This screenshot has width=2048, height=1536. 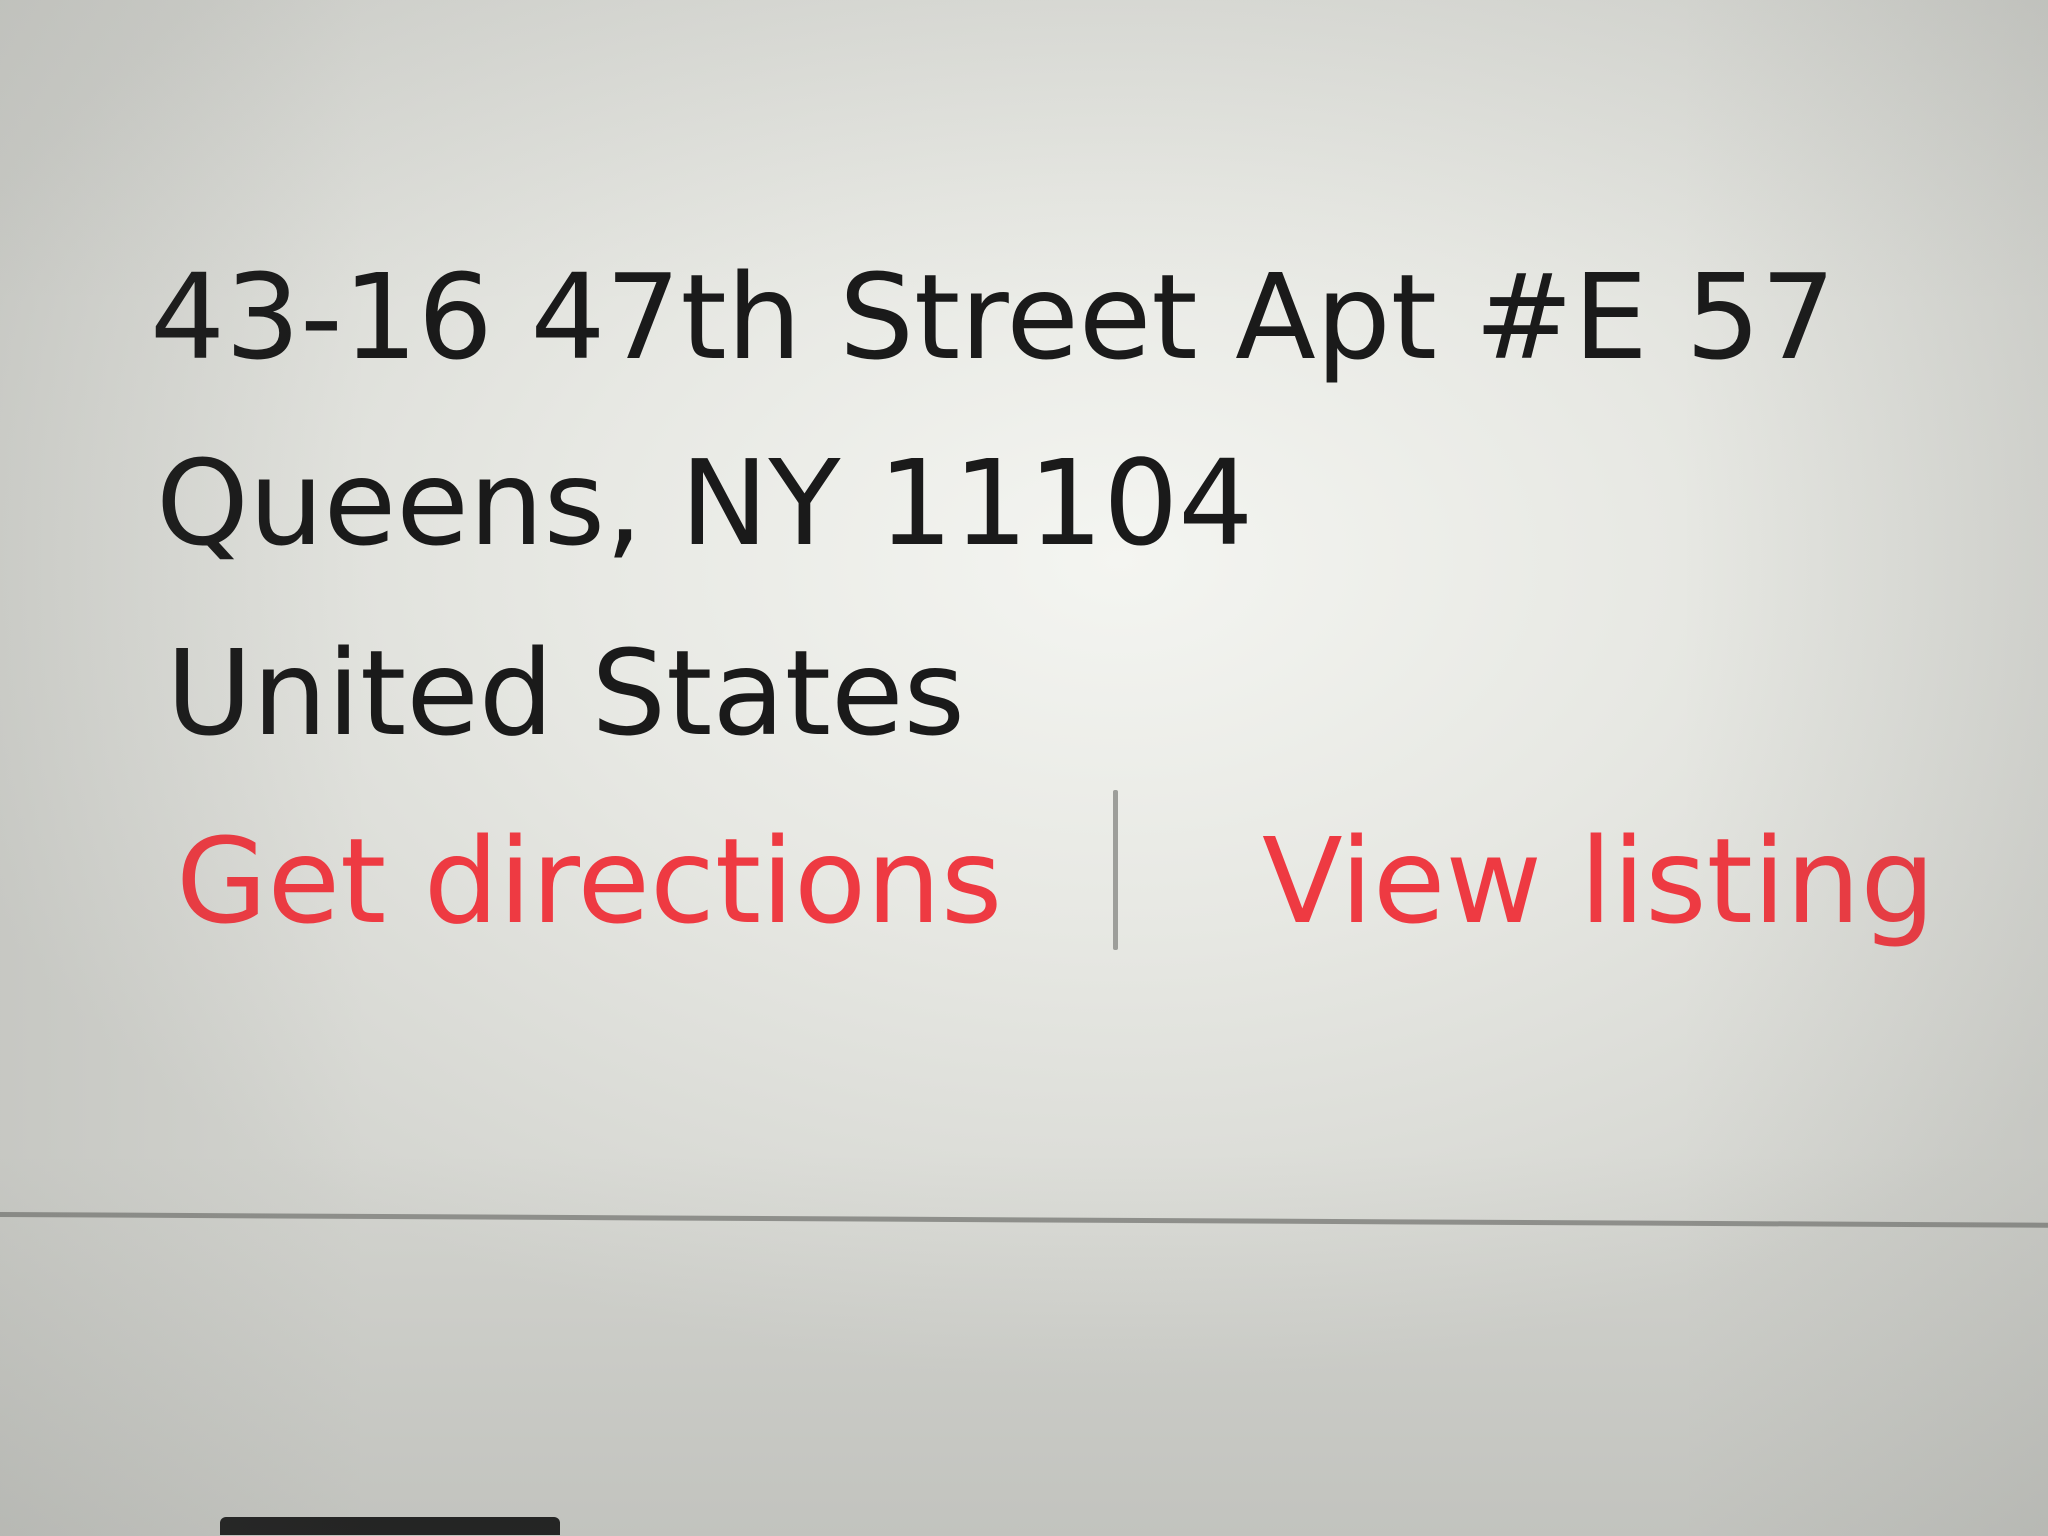 What do you see at coordinates (566, 693) in the screenshot?
I see `address-country-line: United States` at bounding box center [566, 693].